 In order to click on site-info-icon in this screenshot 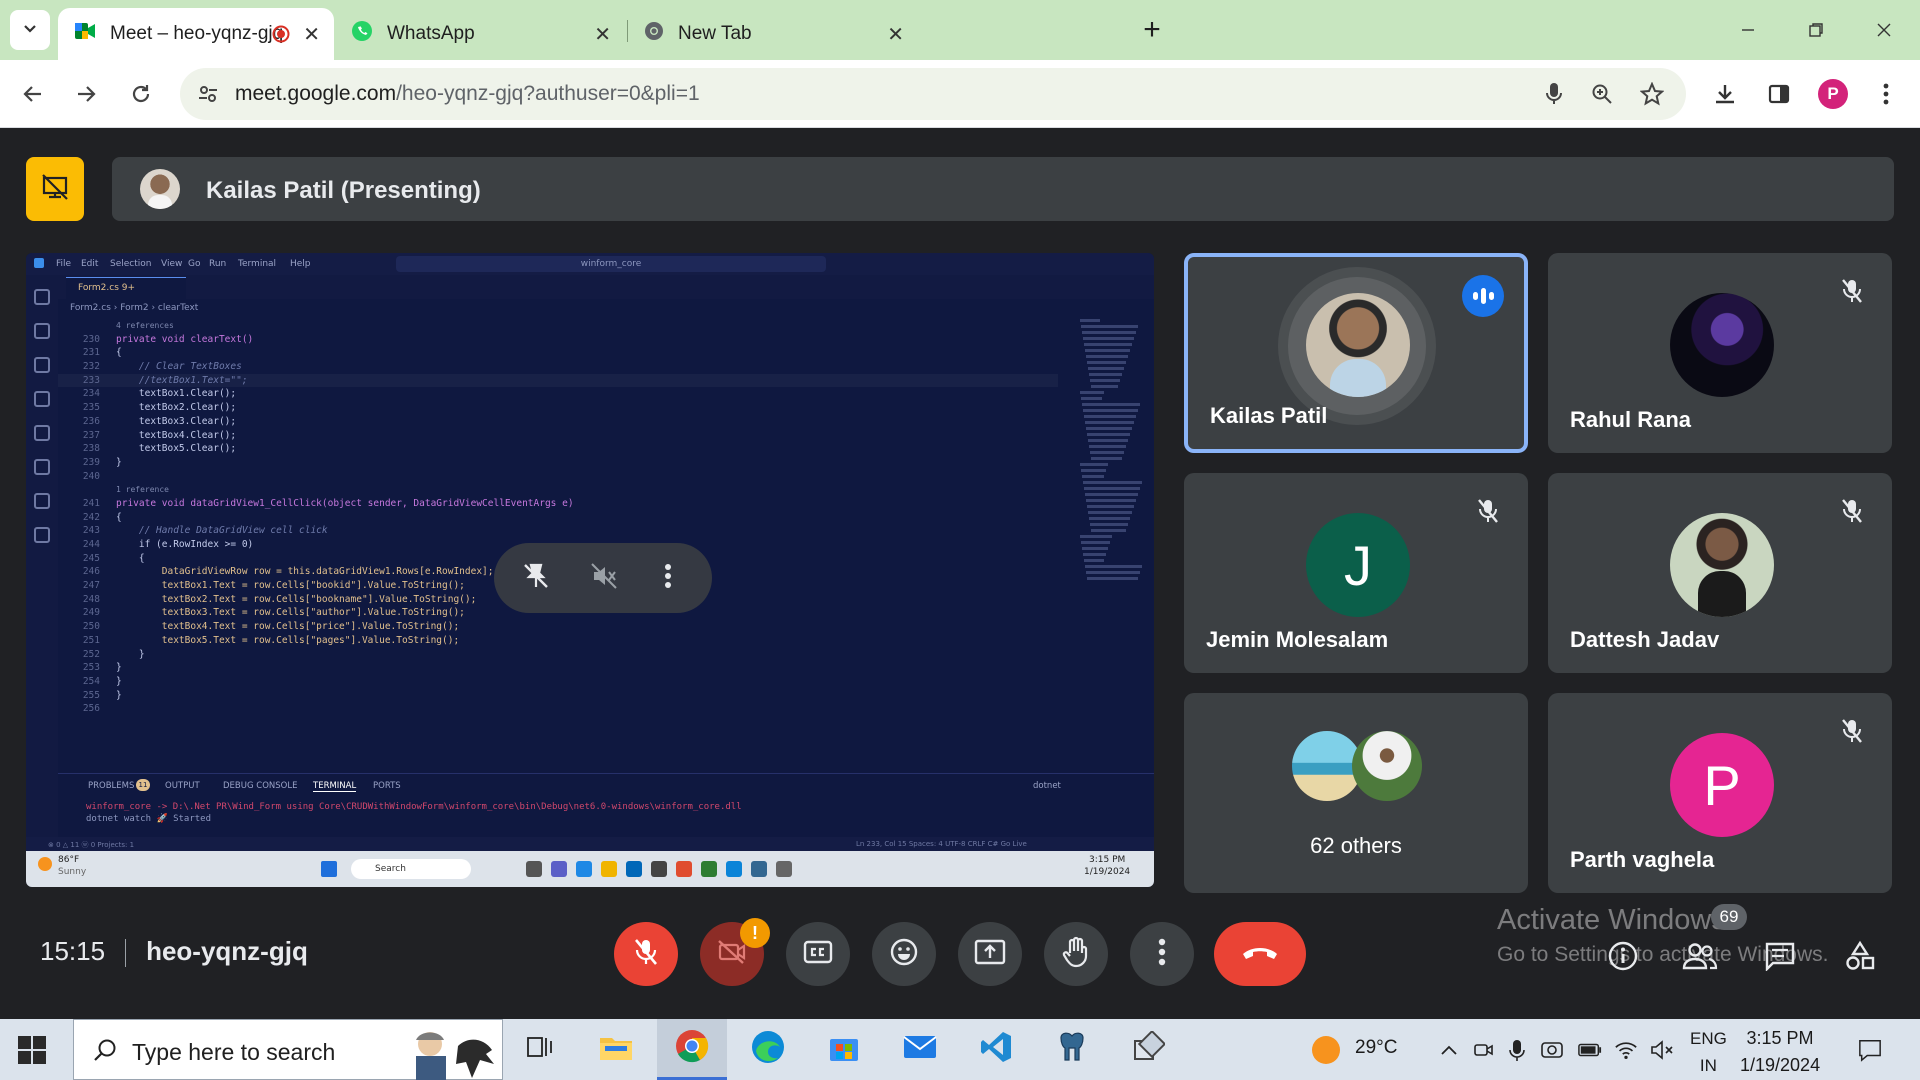, I will do `click(208, 94)`.